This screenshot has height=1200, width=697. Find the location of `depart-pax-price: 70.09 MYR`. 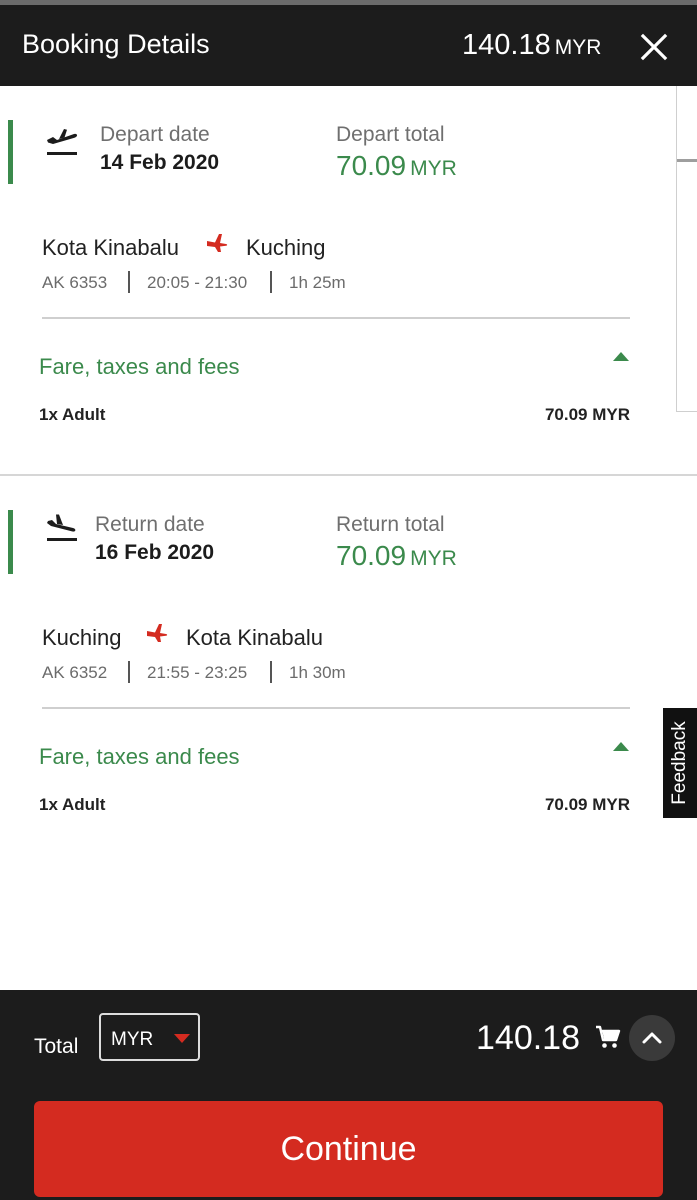

depart-pax-price: 70.09 MYR is located at coordinates (587, 414).